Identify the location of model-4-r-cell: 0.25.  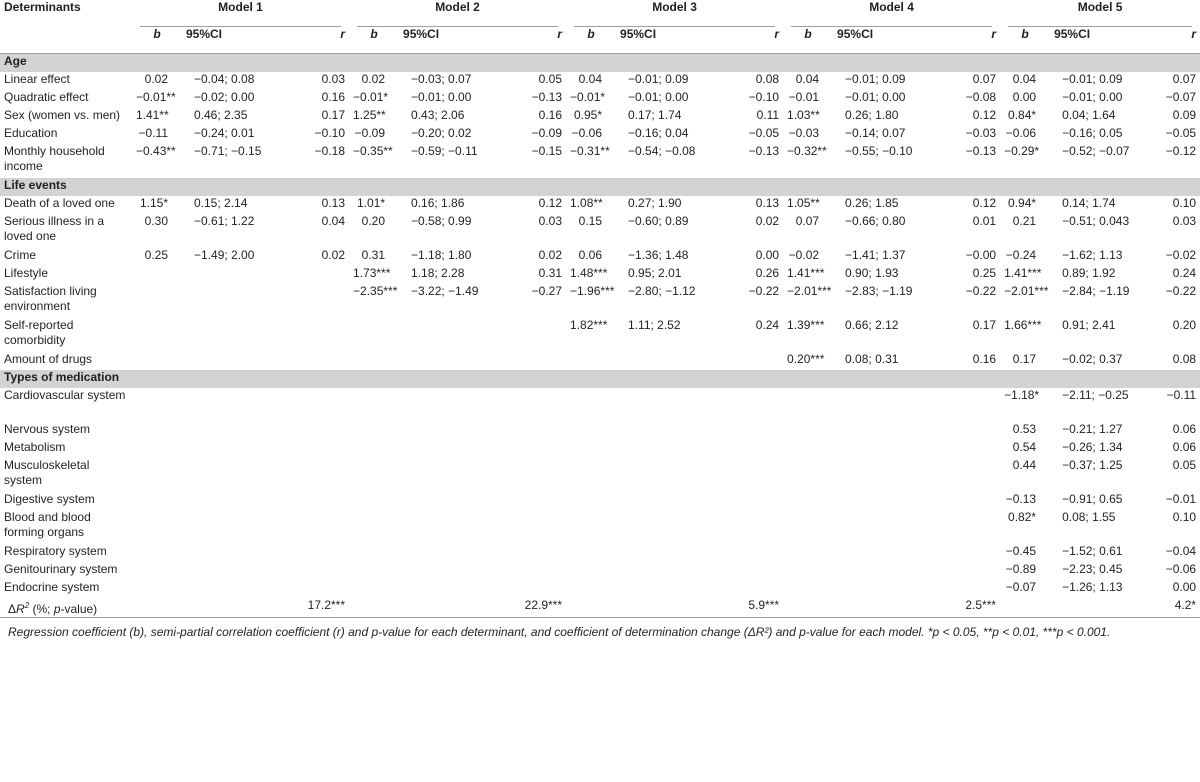
(984, 273).